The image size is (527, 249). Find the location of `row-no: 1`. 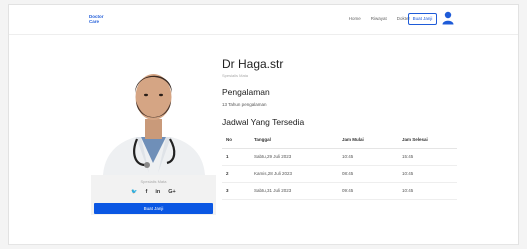

row-no: 1 is located at coordinates (236, 157).